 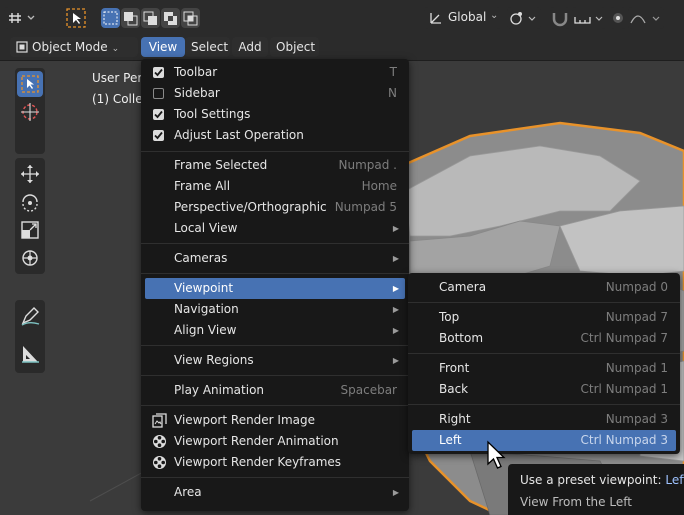 What do you see at coordinates (294, 47) in the screenshot?
I see `menu-object: Object` at bounding box center [294, 47].